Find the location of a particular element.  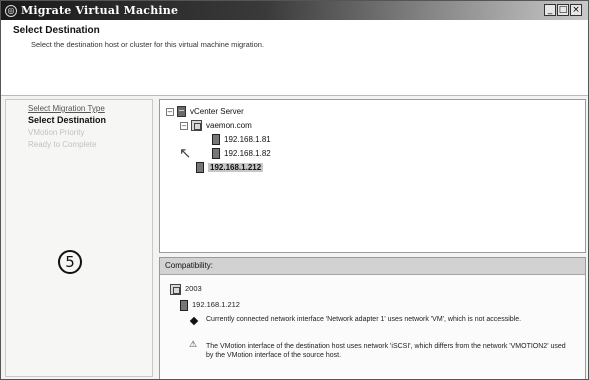

compat-host: 192.168.1.212 is located at coordinates (210, 305).